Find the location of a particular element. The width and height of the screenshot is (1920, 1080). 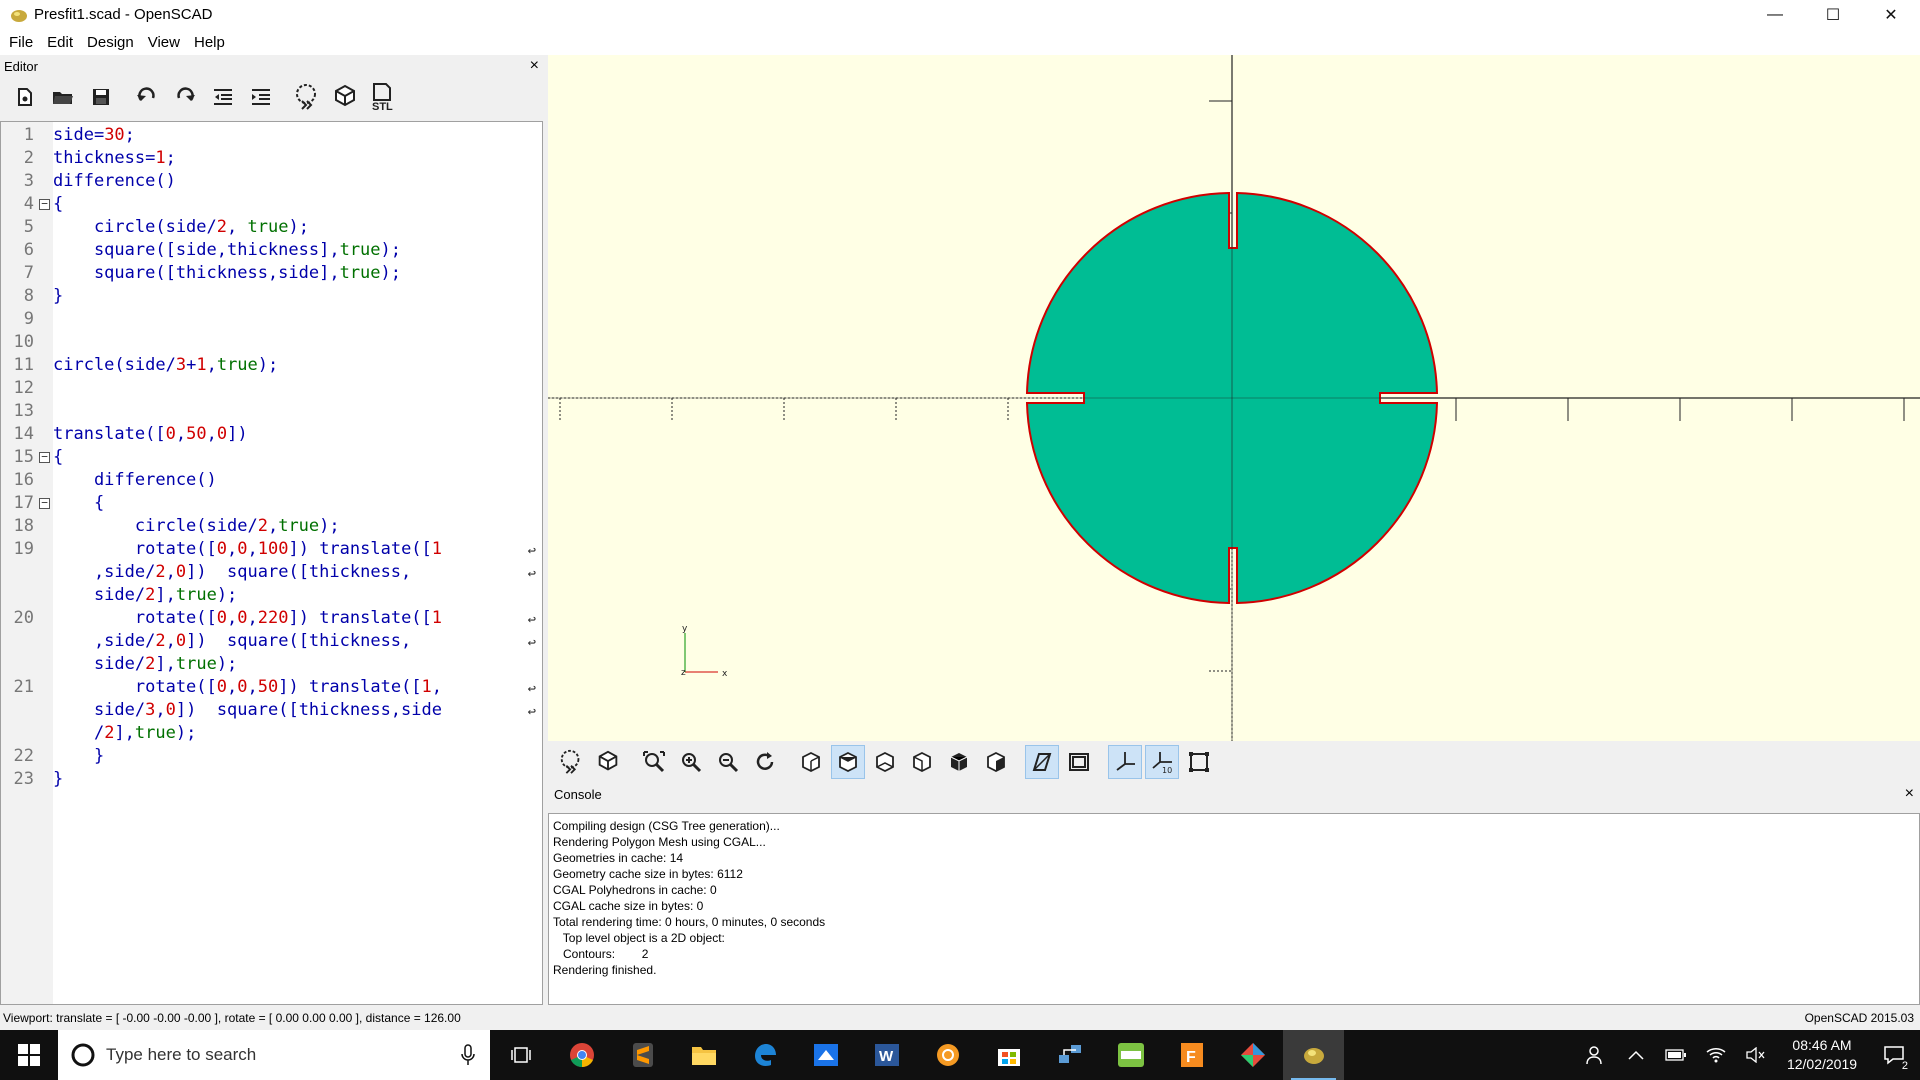

version-label: OpenSCAD 2015.03 is located at coordinates (1859, 1018).